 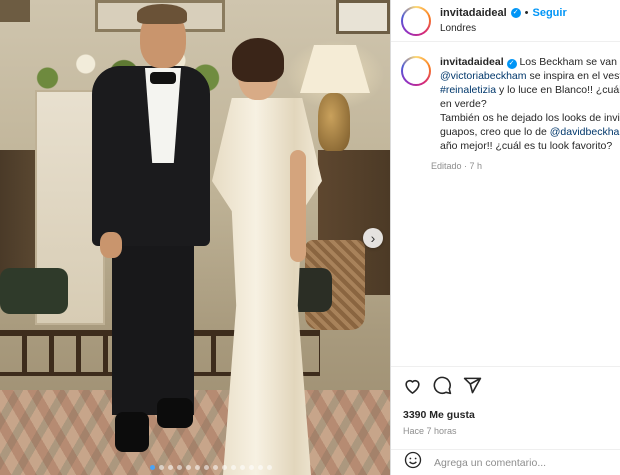 What do you see at coordinates (211, 467) in the screenshot?
I see `carousel-dots` at bounding box center [211, 467].